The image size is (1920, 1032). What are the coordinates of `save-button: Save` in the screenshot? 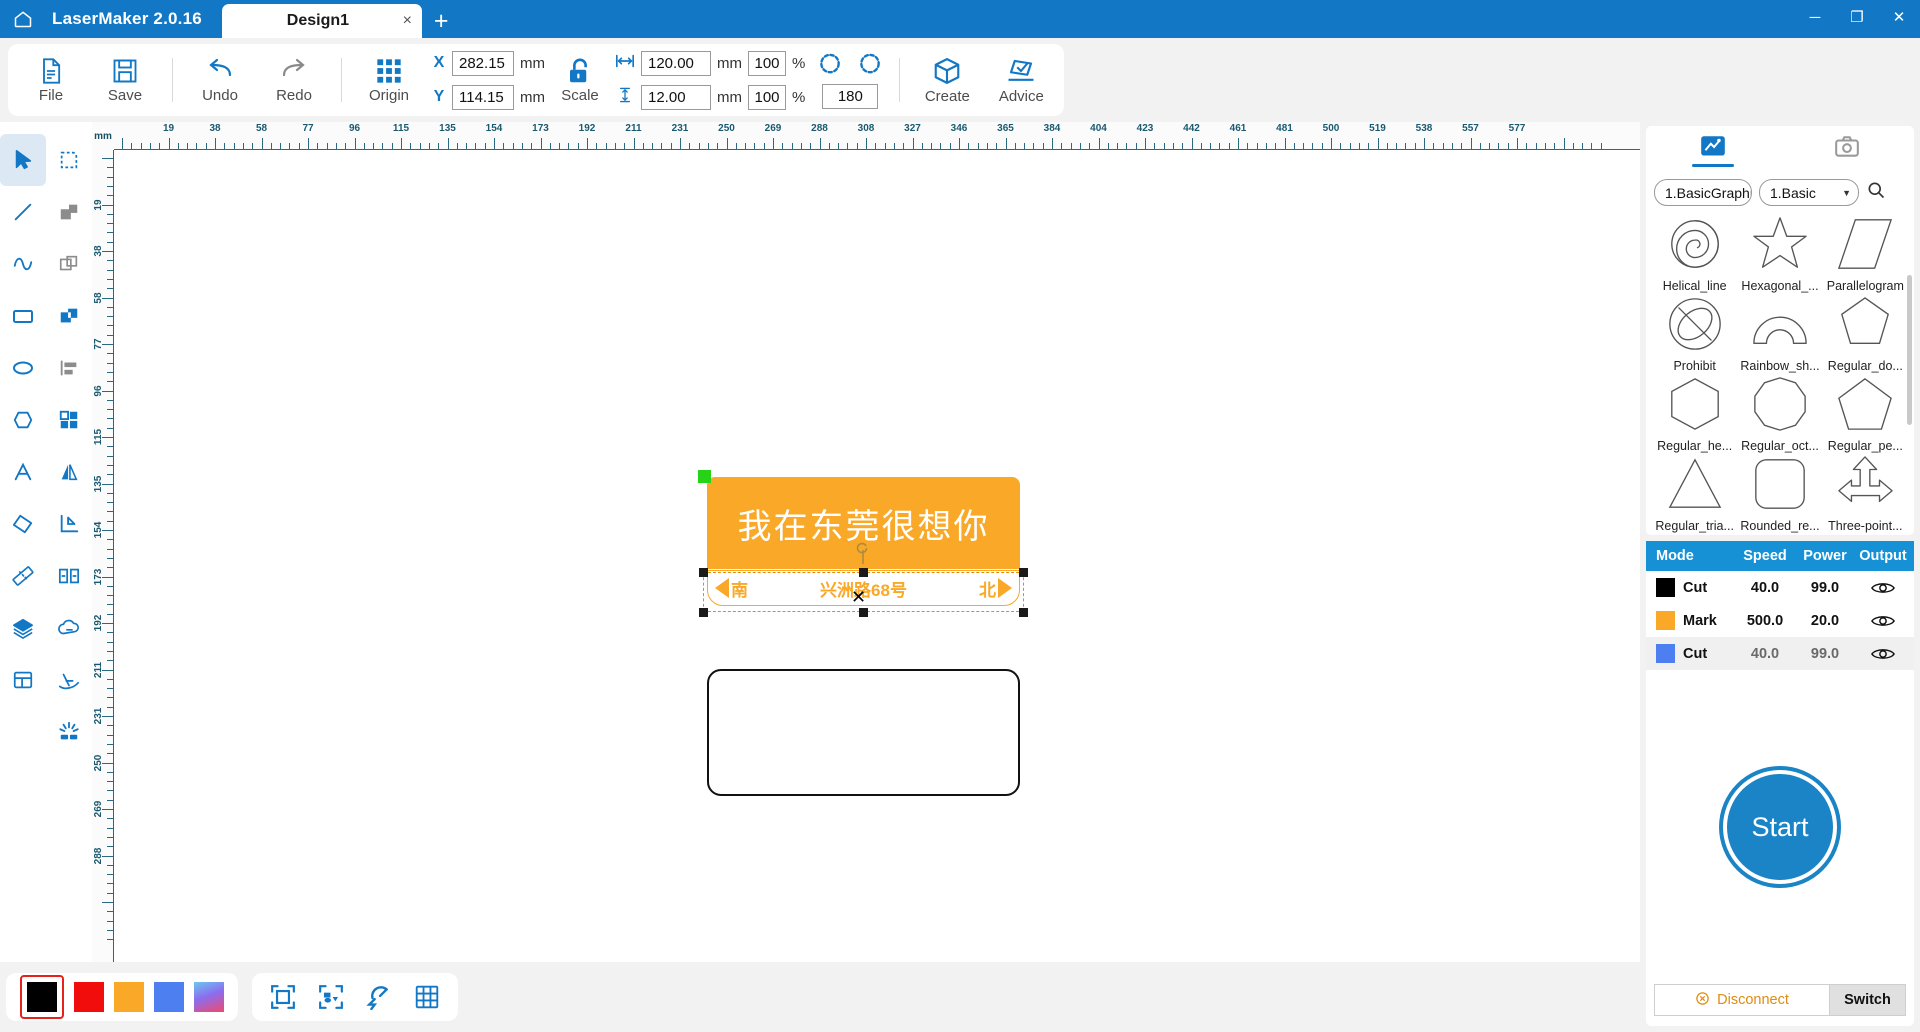 It's located at (125, 80).